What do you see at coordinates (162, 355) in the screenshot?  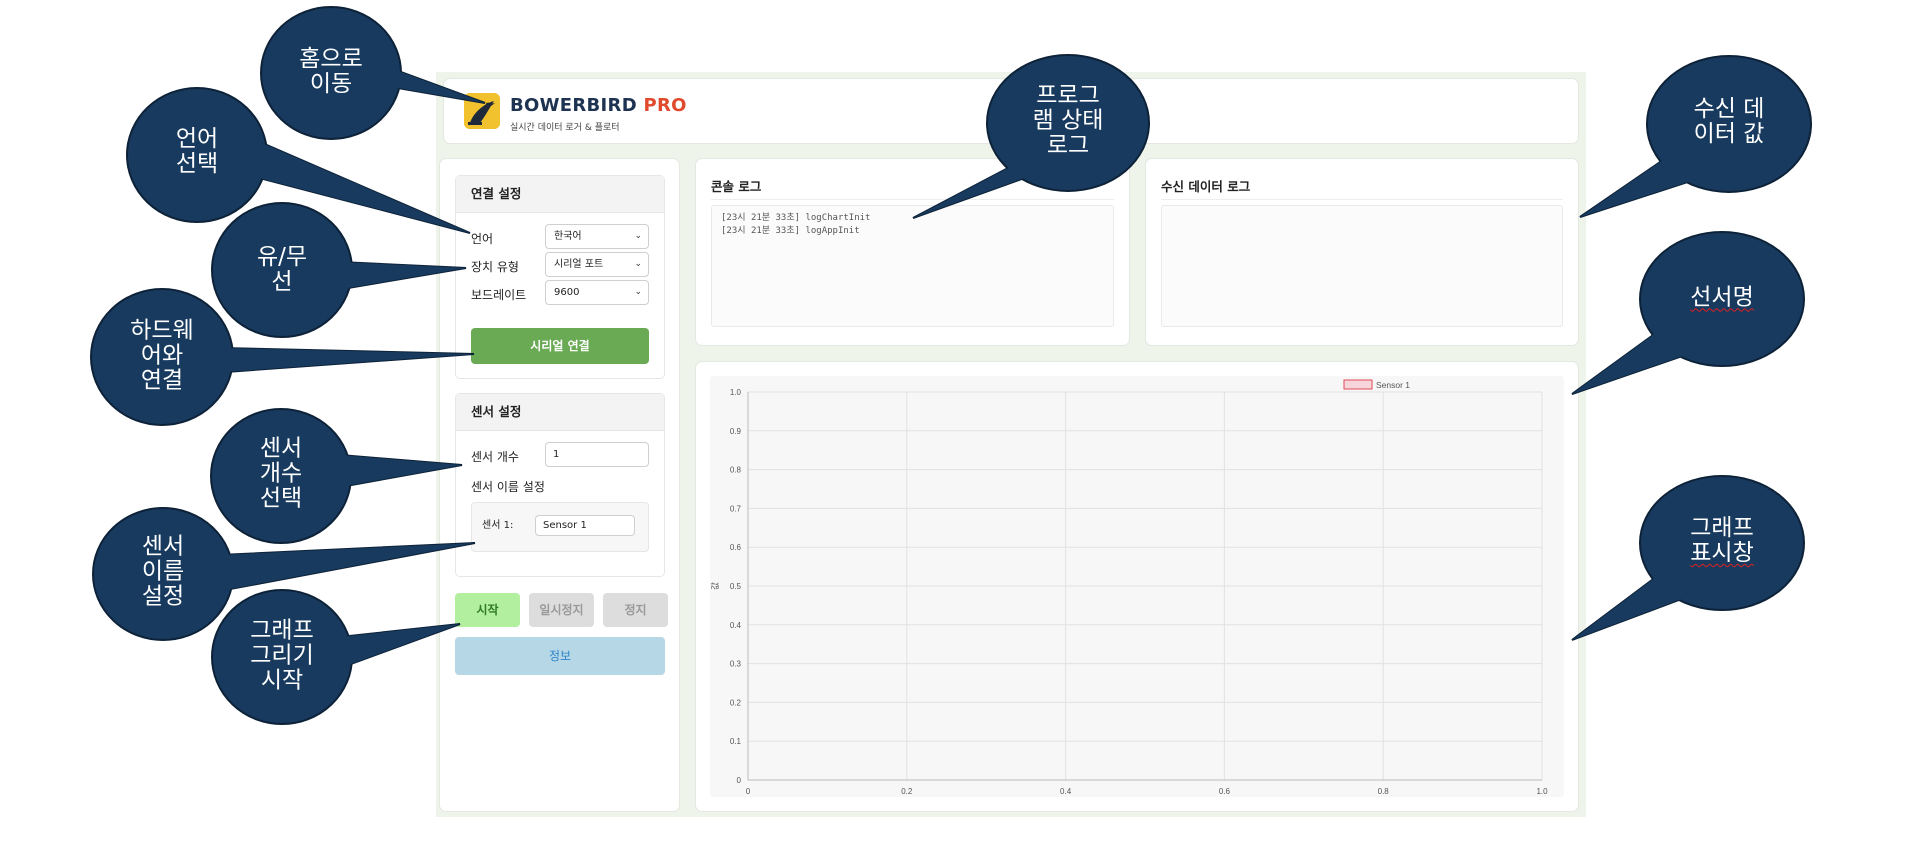 I see `callout-hardware: 하드웨 어와 연결` at bounding box center [162, 355].